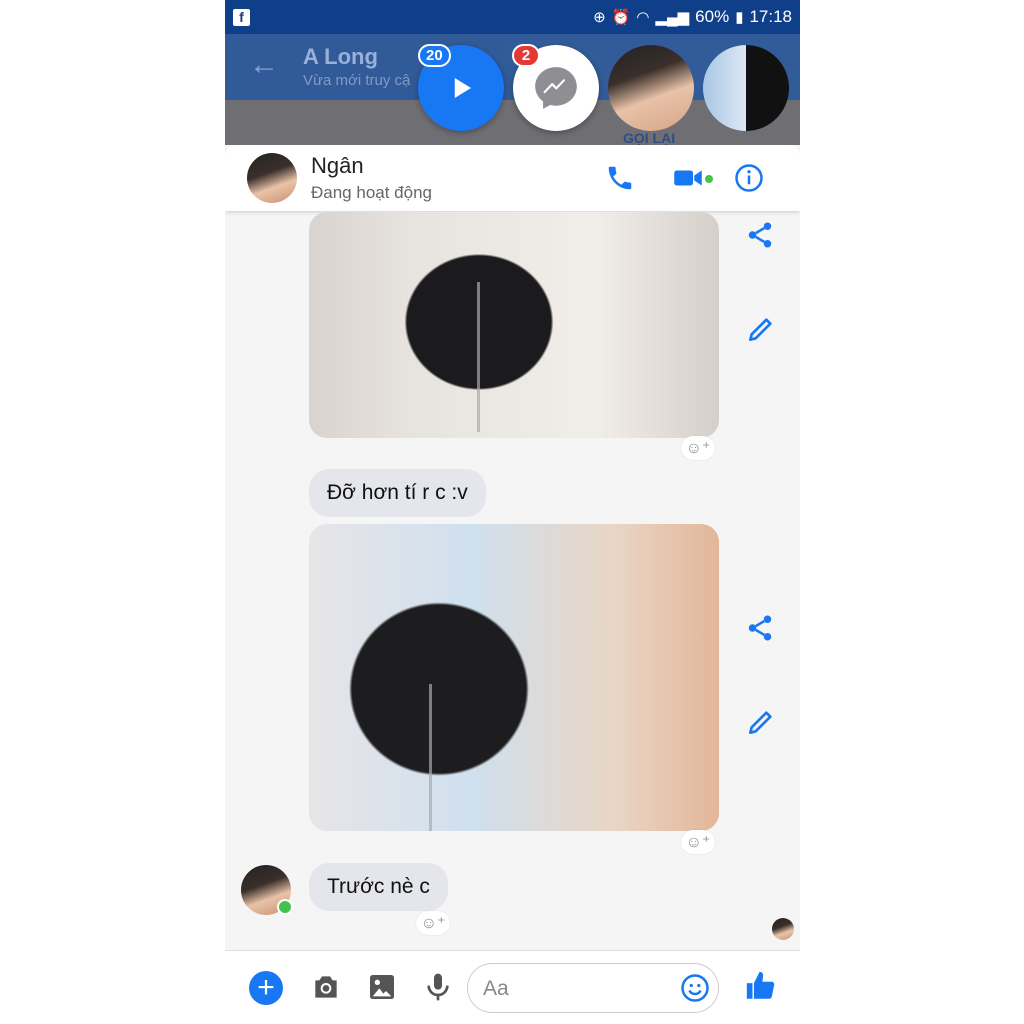 The image size is (1024, 1024). I want to click on thumbs-up-icon, so click(761, 986).